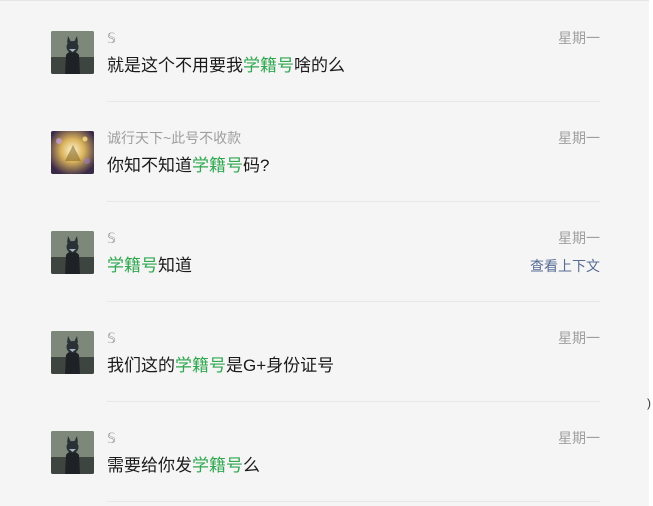  What do you see at coordinates (651, 253) in the screenshot?
I see `window-edge` at bounding box center [651, 253].